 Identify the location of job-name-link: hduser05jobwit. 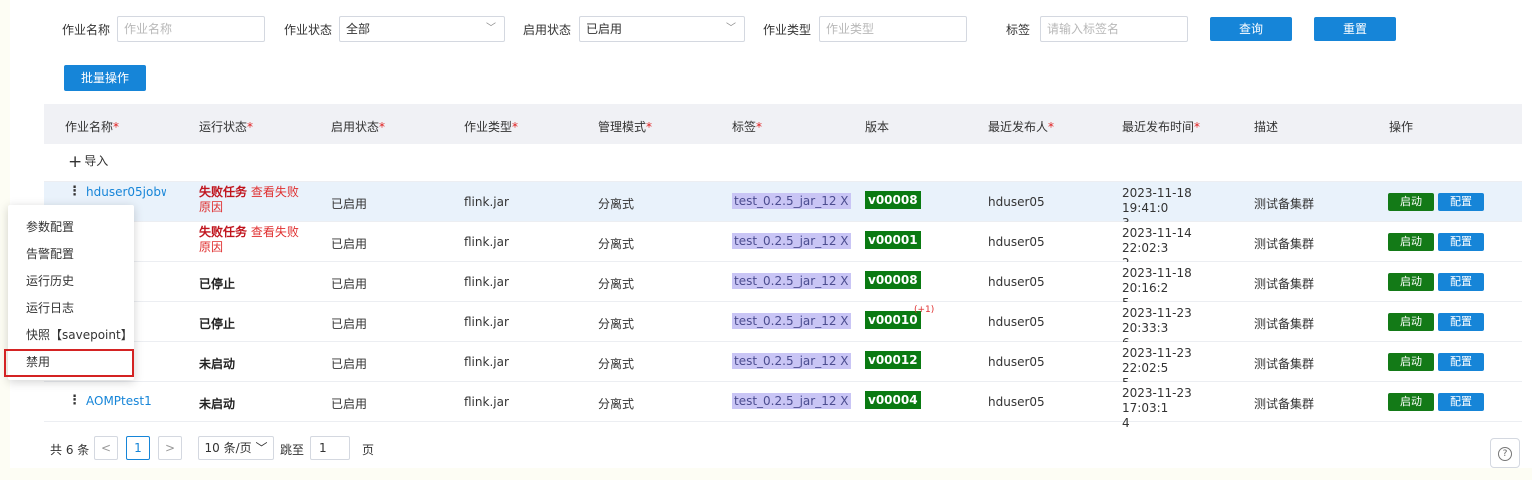
(126, 192).